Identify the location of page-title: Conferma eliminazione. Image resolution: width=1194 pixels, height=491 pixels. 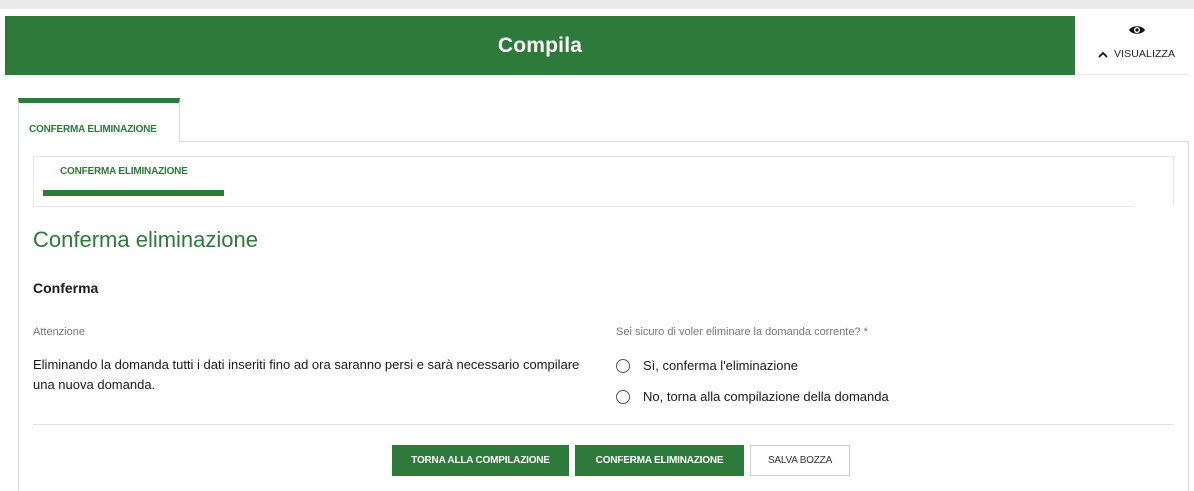
(145, 239).